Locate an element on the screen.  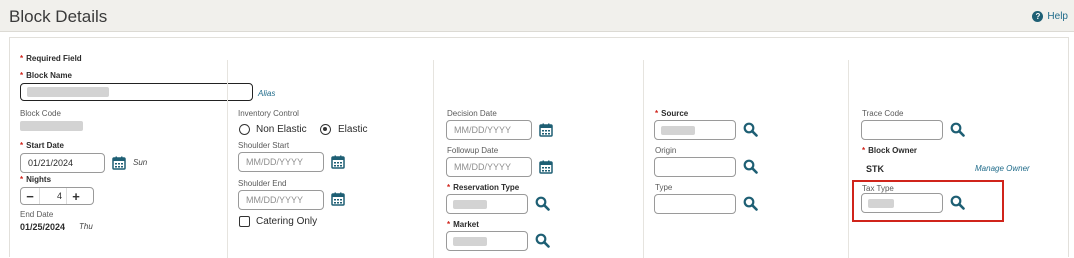
manage-owner-link: Manage Owner is located at coordinates (1002, 168).